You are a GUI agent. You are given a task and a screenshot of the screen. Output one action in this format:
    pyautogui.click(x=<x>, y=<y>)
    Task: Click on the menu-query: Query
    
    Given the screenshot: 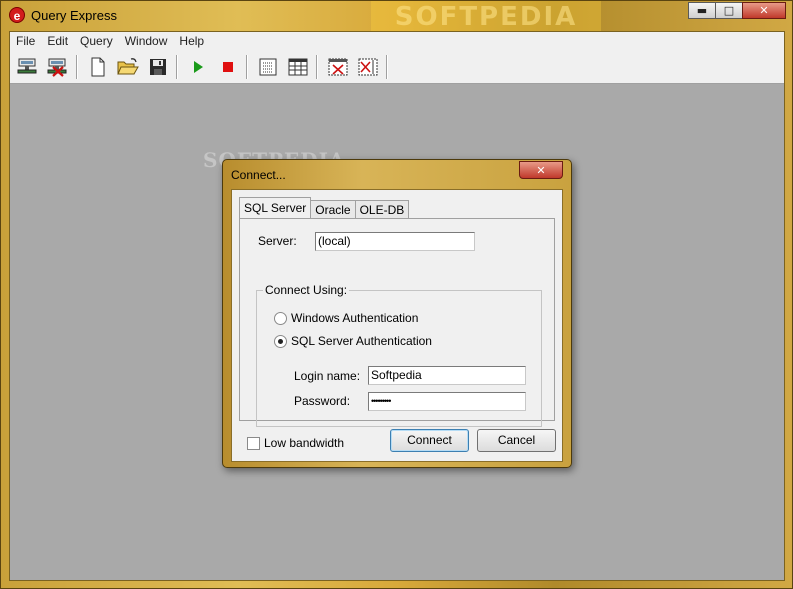 What is the action you would take?
    pyautogui.click(x=96, y=41)
    